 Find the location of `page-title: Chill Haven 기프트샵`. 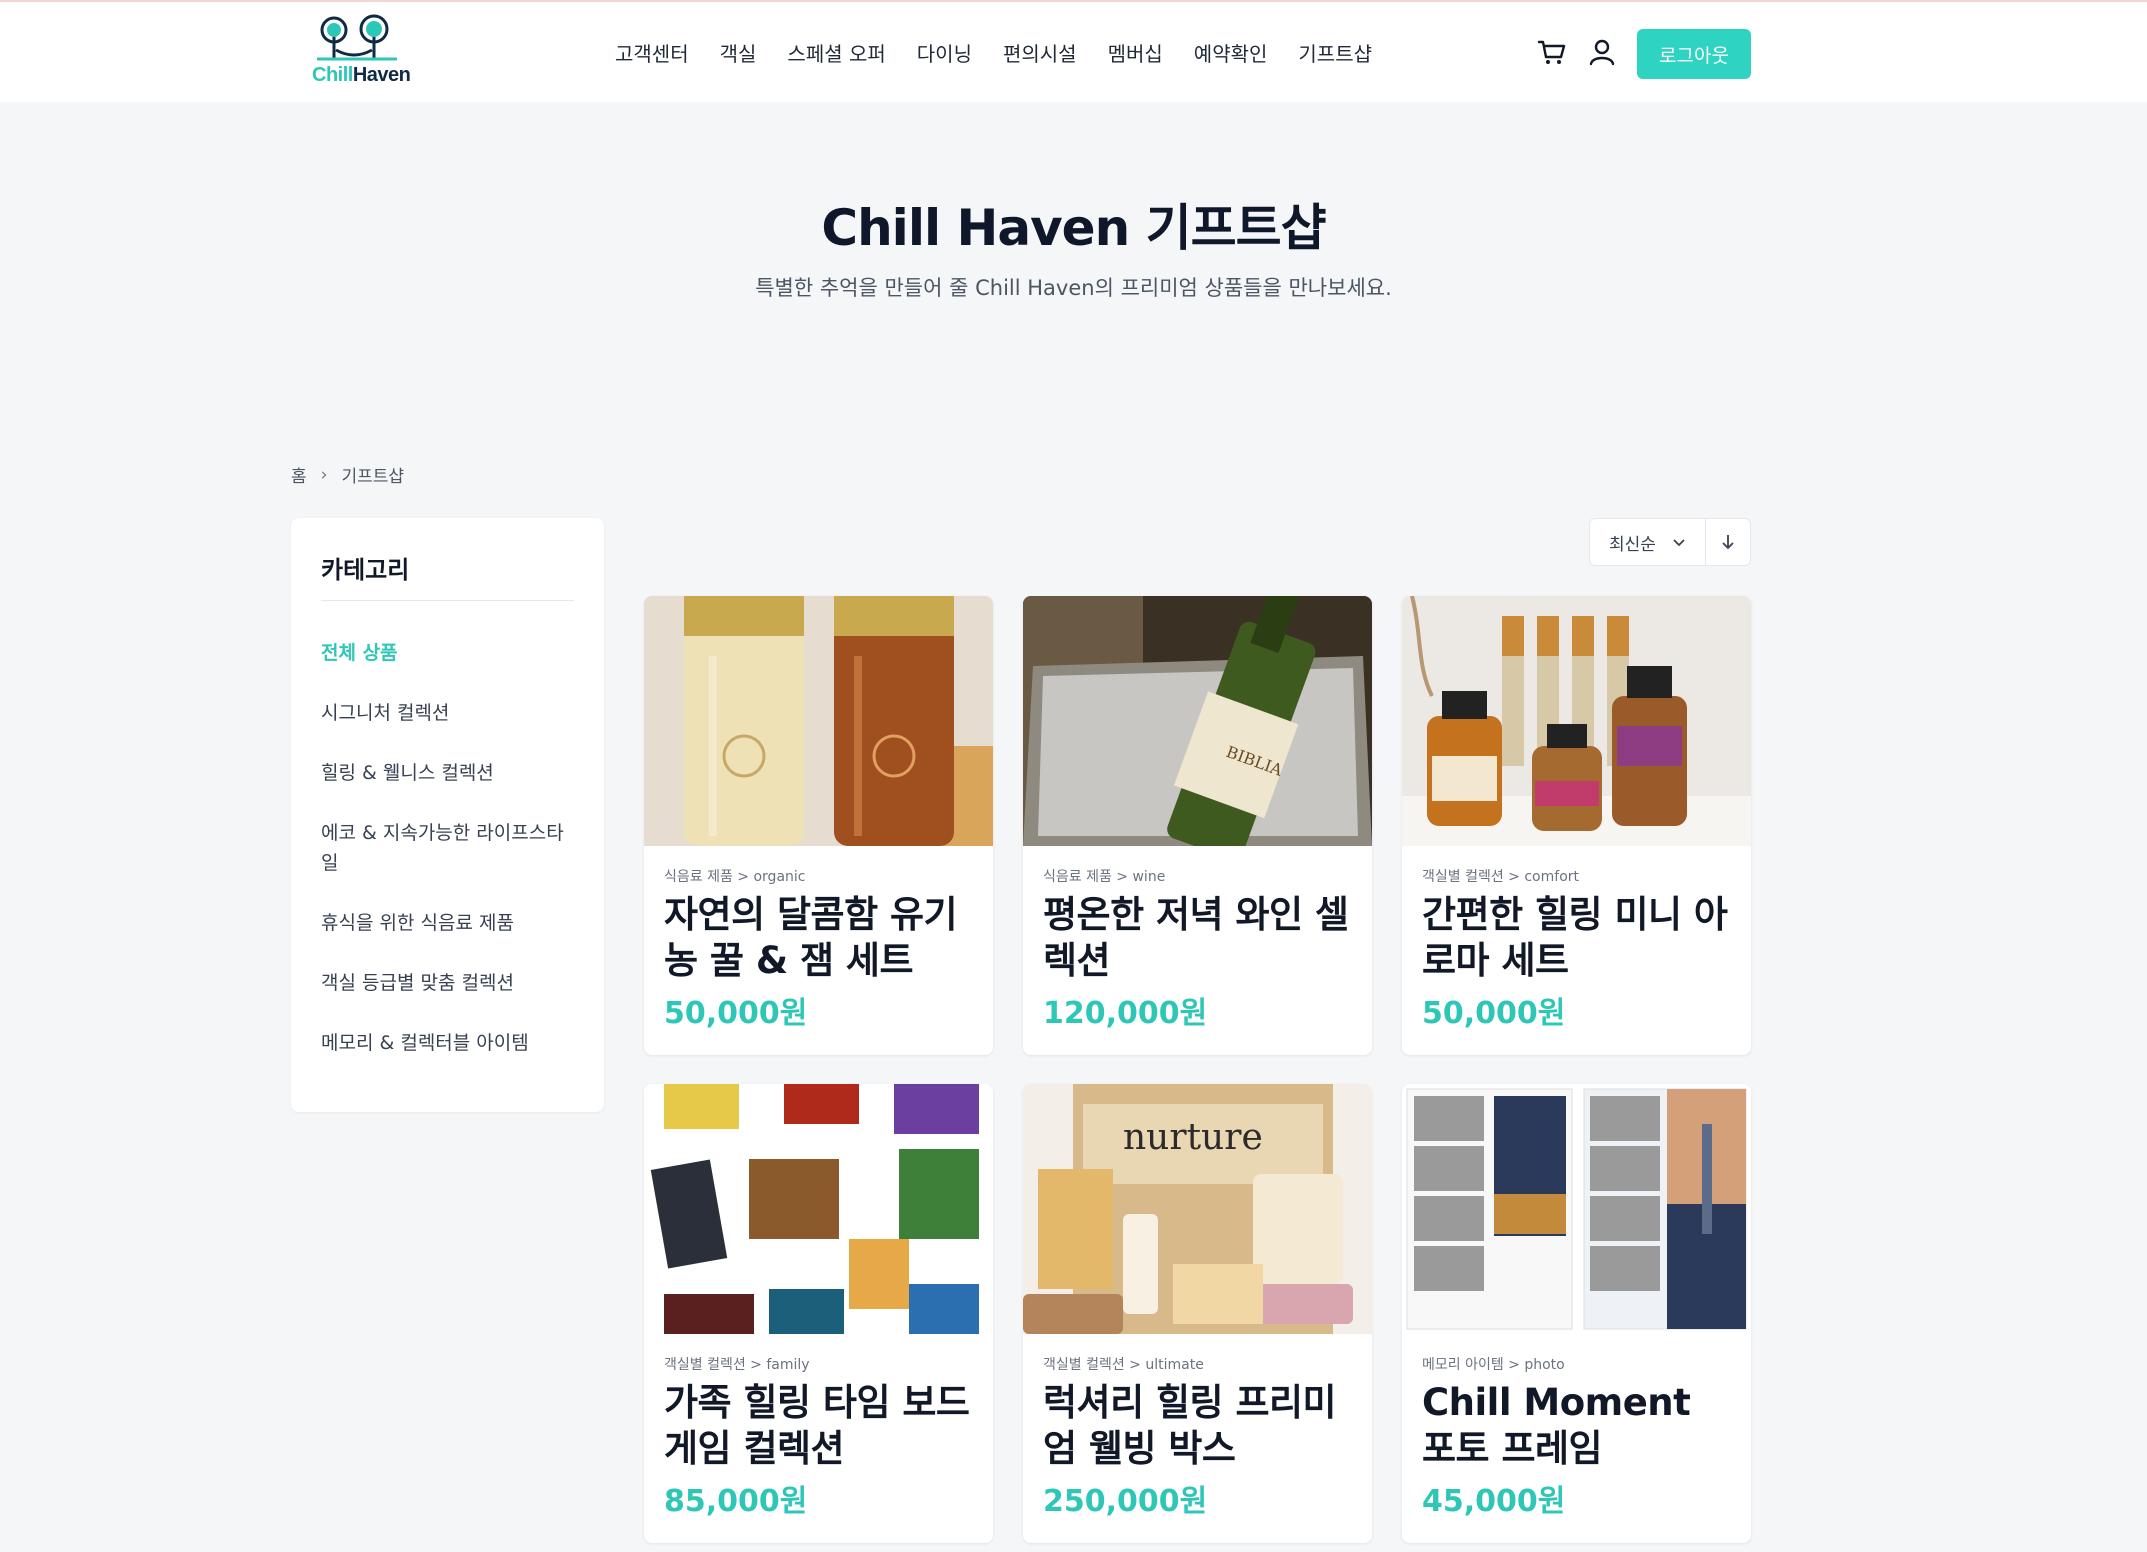

page-title: Chill Haven 기프트샵 is located at coordinates (1073, 228).